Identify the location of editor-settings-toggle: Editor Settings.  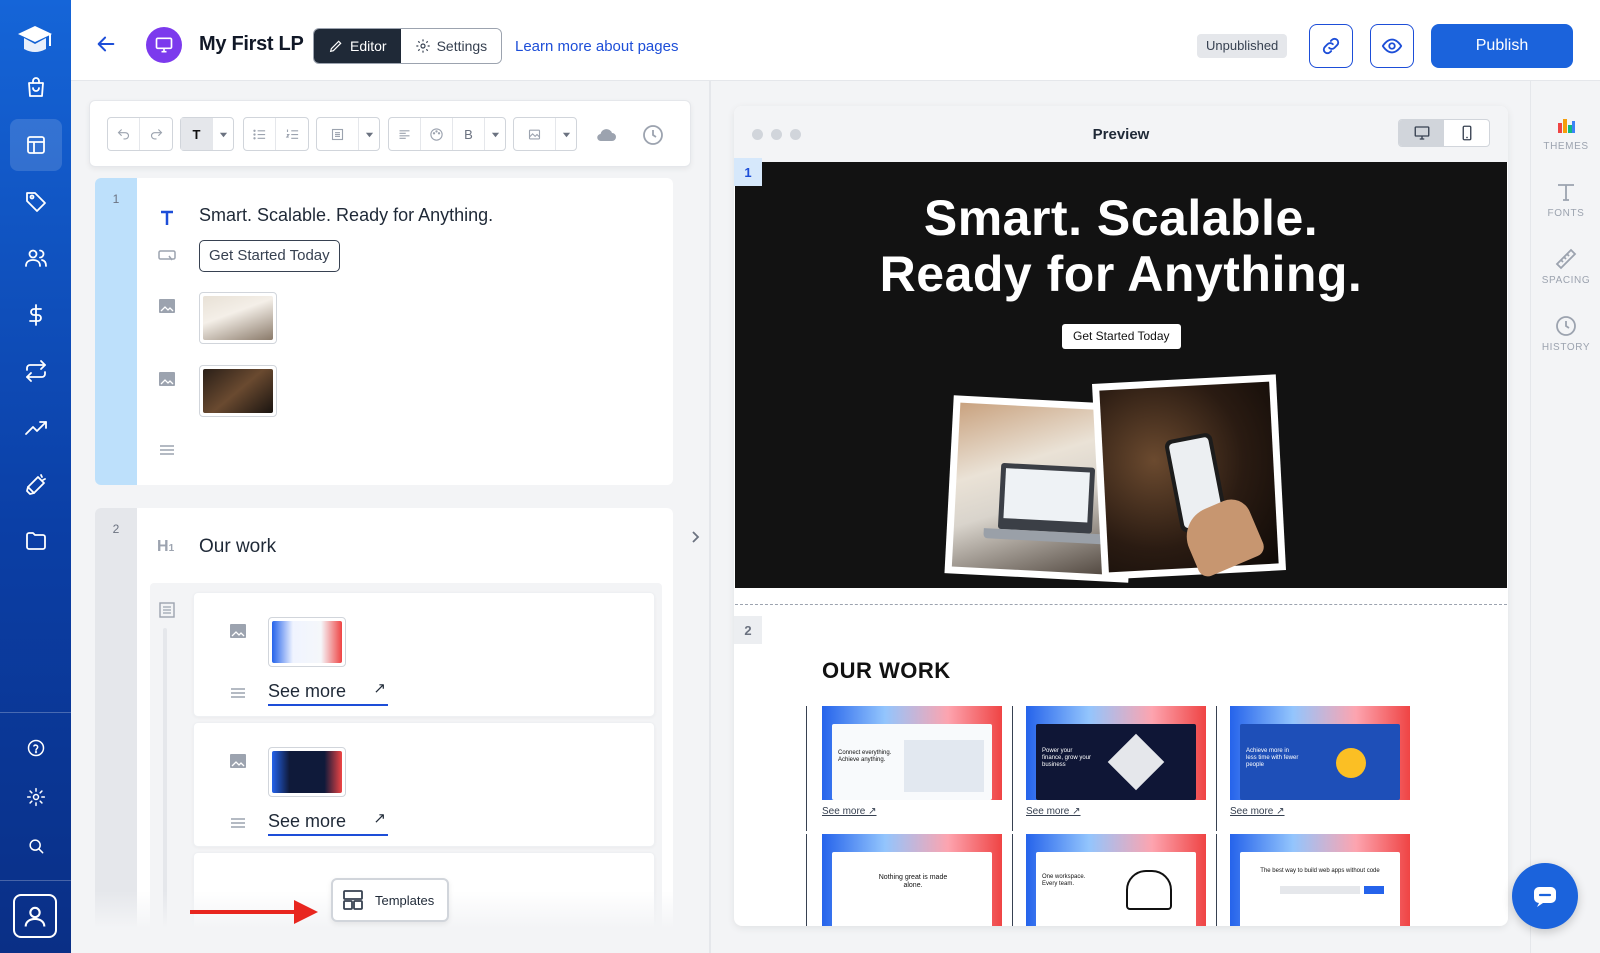
(408, 46).